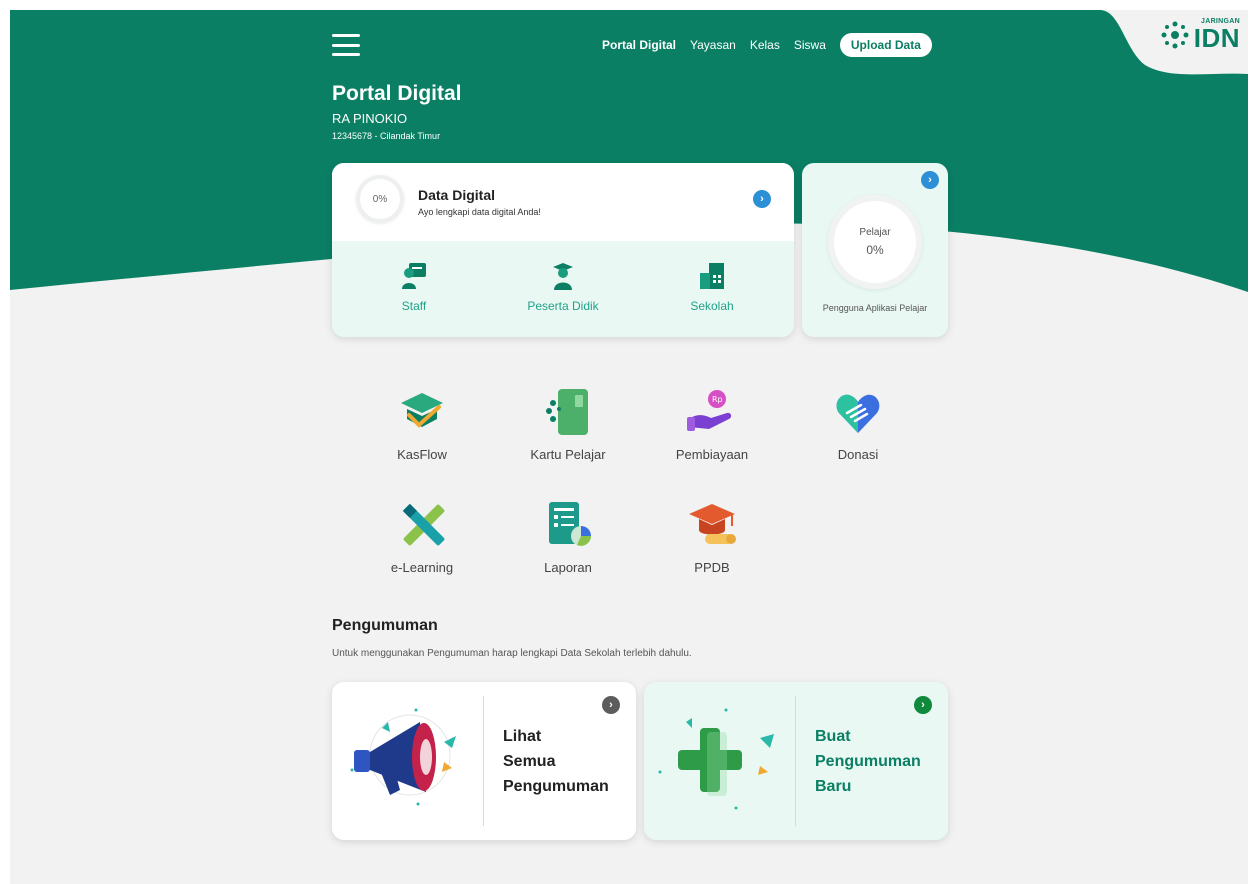 The width and height of the screenshot is (1259, 884). Describe the element at coordinates (709, 410) in the screenshot. I see `financing-hand-icon: Rp` at that location.